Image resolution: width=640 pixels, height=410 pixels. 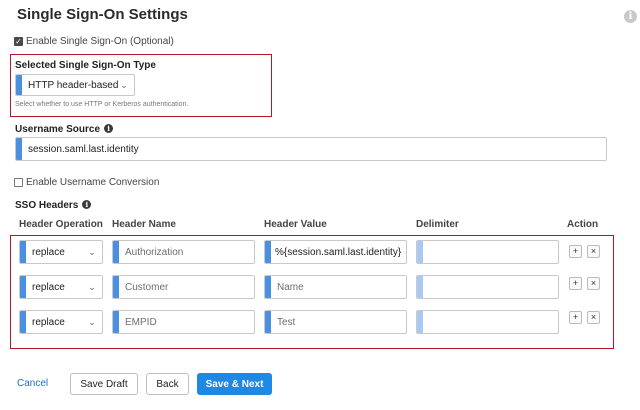 I want to click on header-name-value: Authorization, so click(x=154, y=252).